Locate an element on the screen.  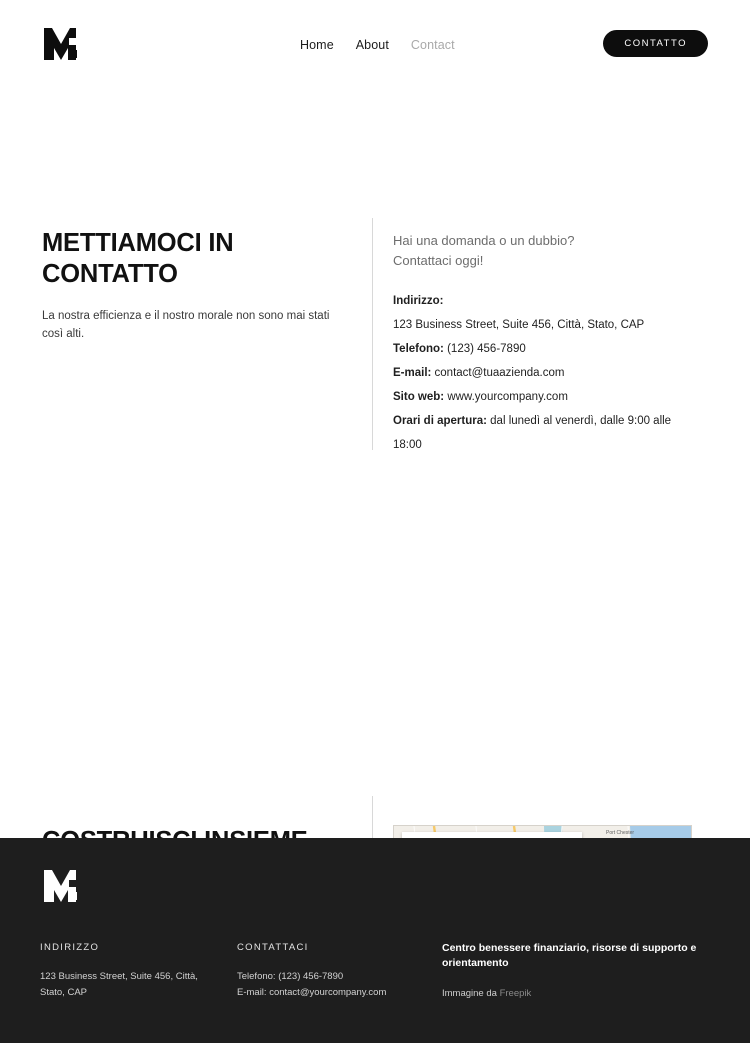
footer-contact-email: E-mail: contact@yourcompany.com is located at coordinates (312, 992).